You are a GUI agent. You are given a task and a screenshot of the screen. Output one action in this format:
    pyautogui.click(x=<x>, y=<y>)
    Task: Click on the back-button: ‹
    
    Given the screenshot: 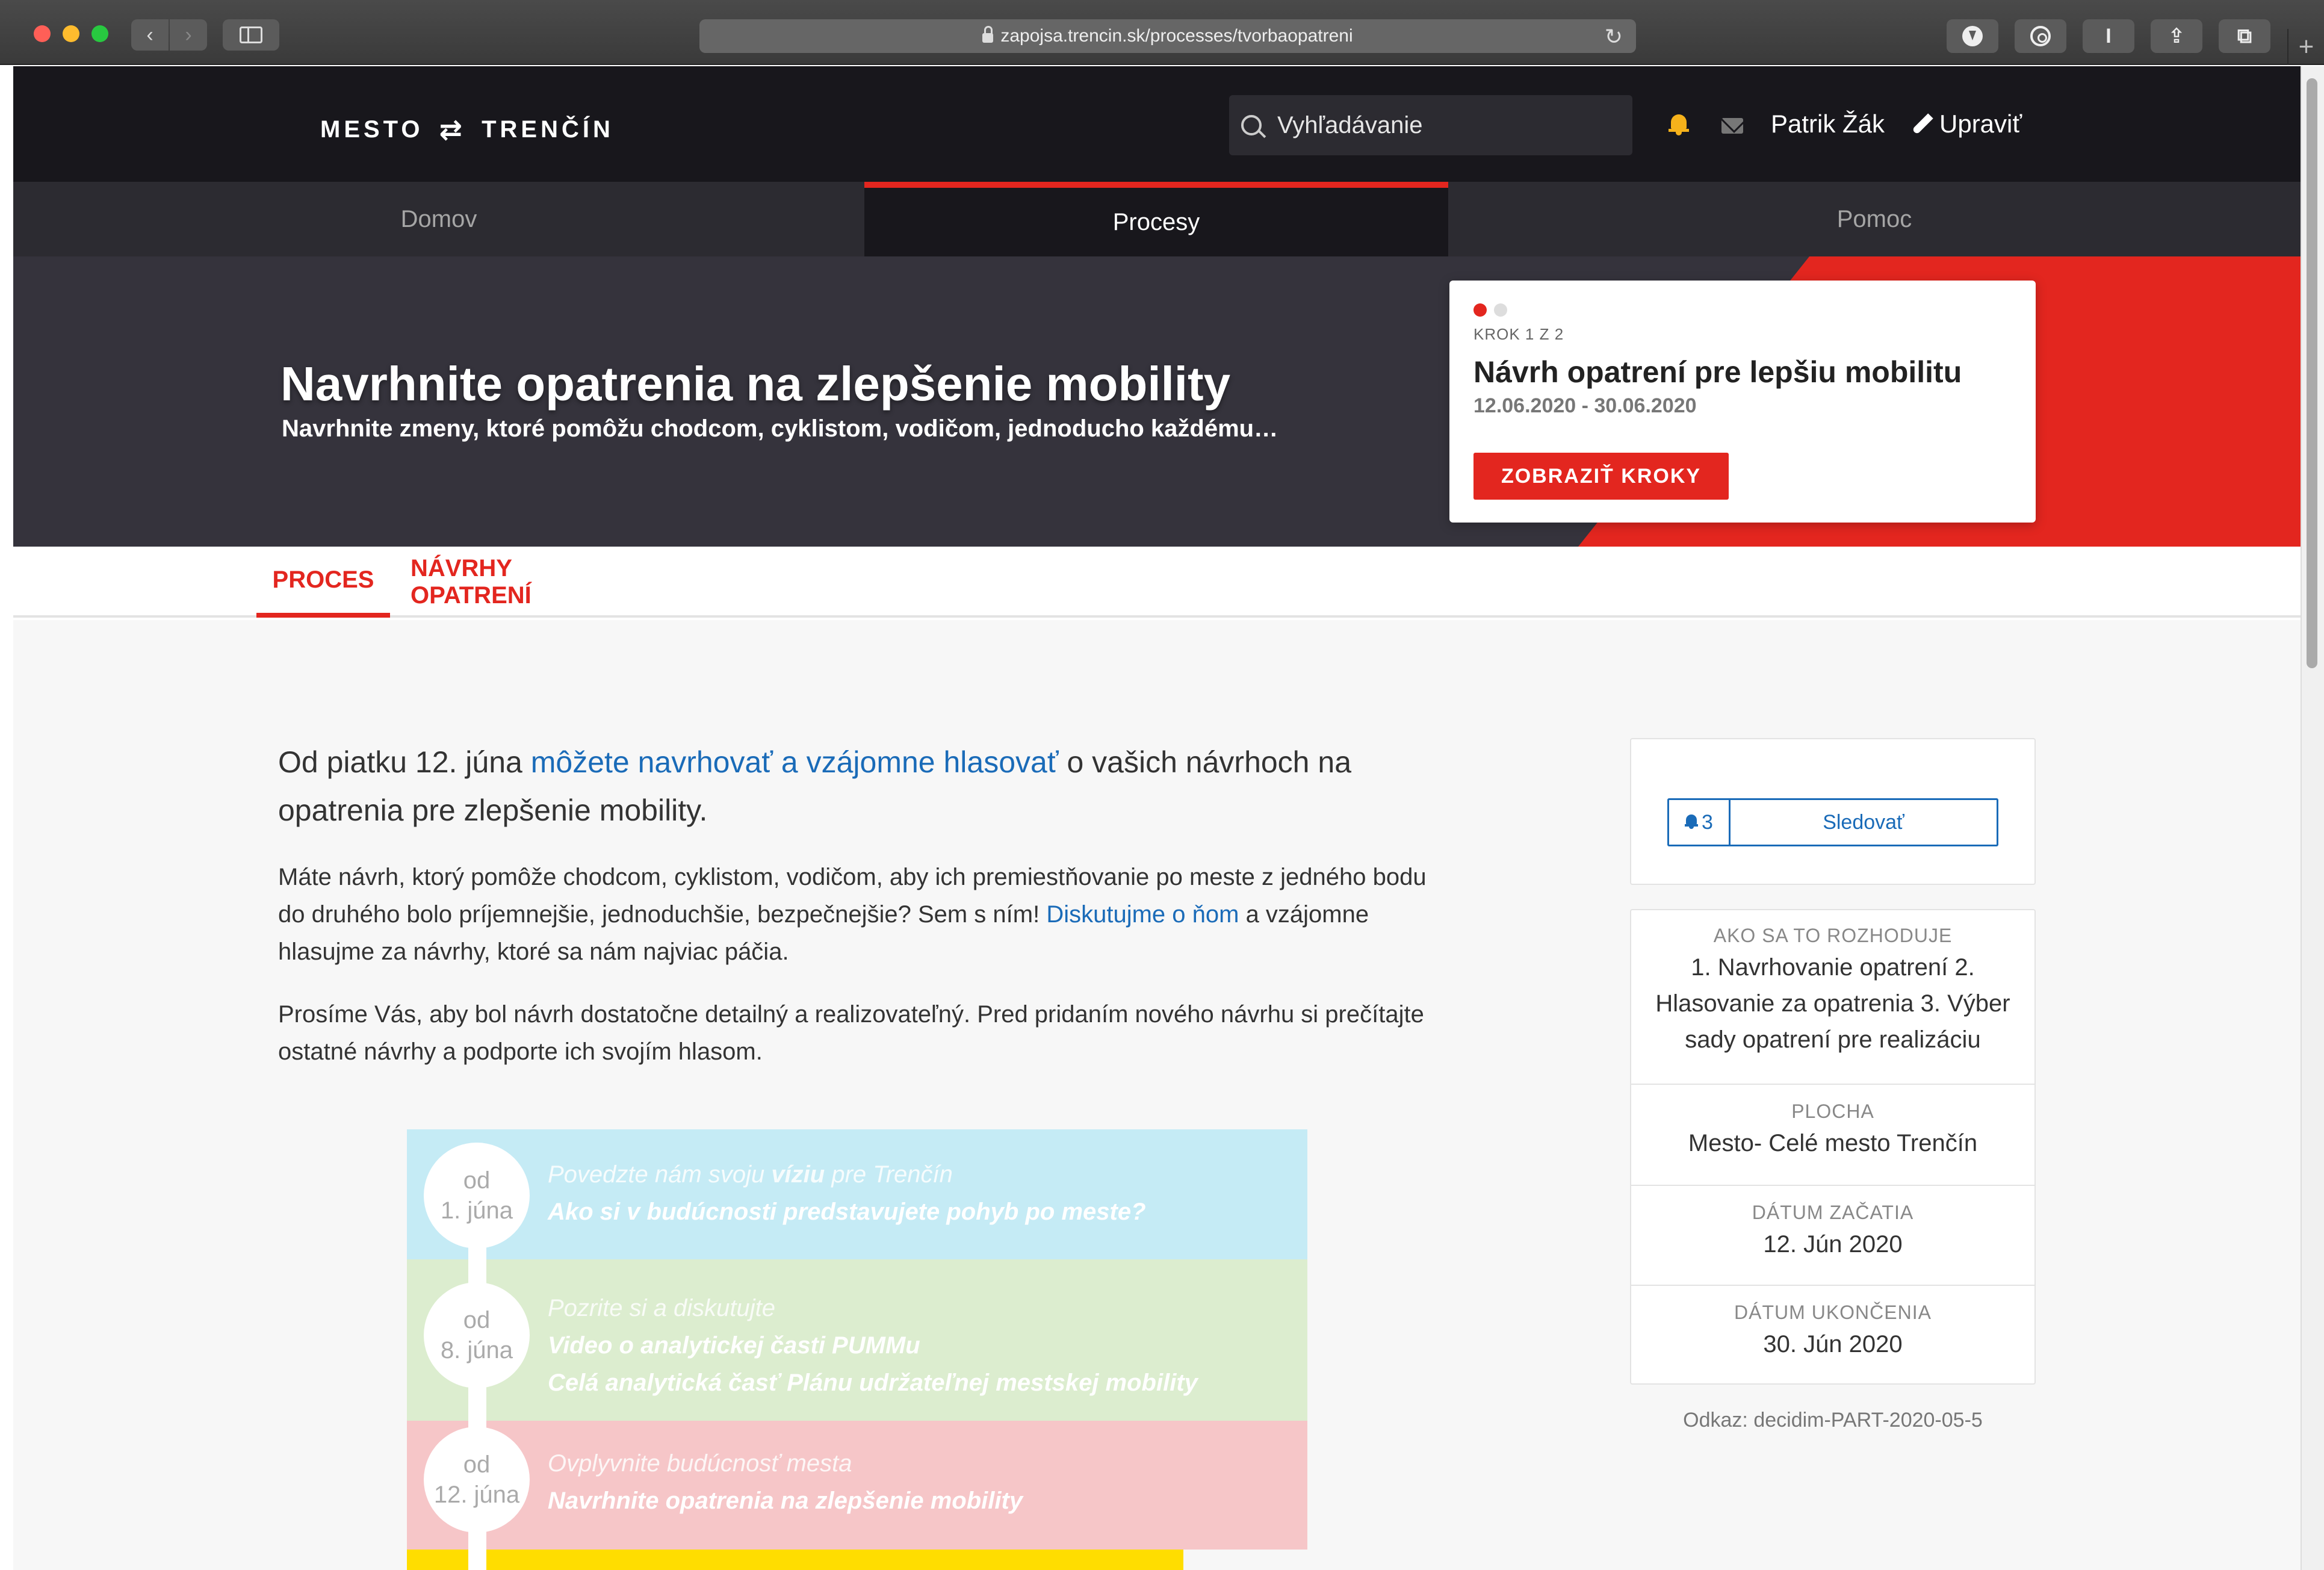 What is the action you would take?
    pyautogui.click(x=150, y=35)
    